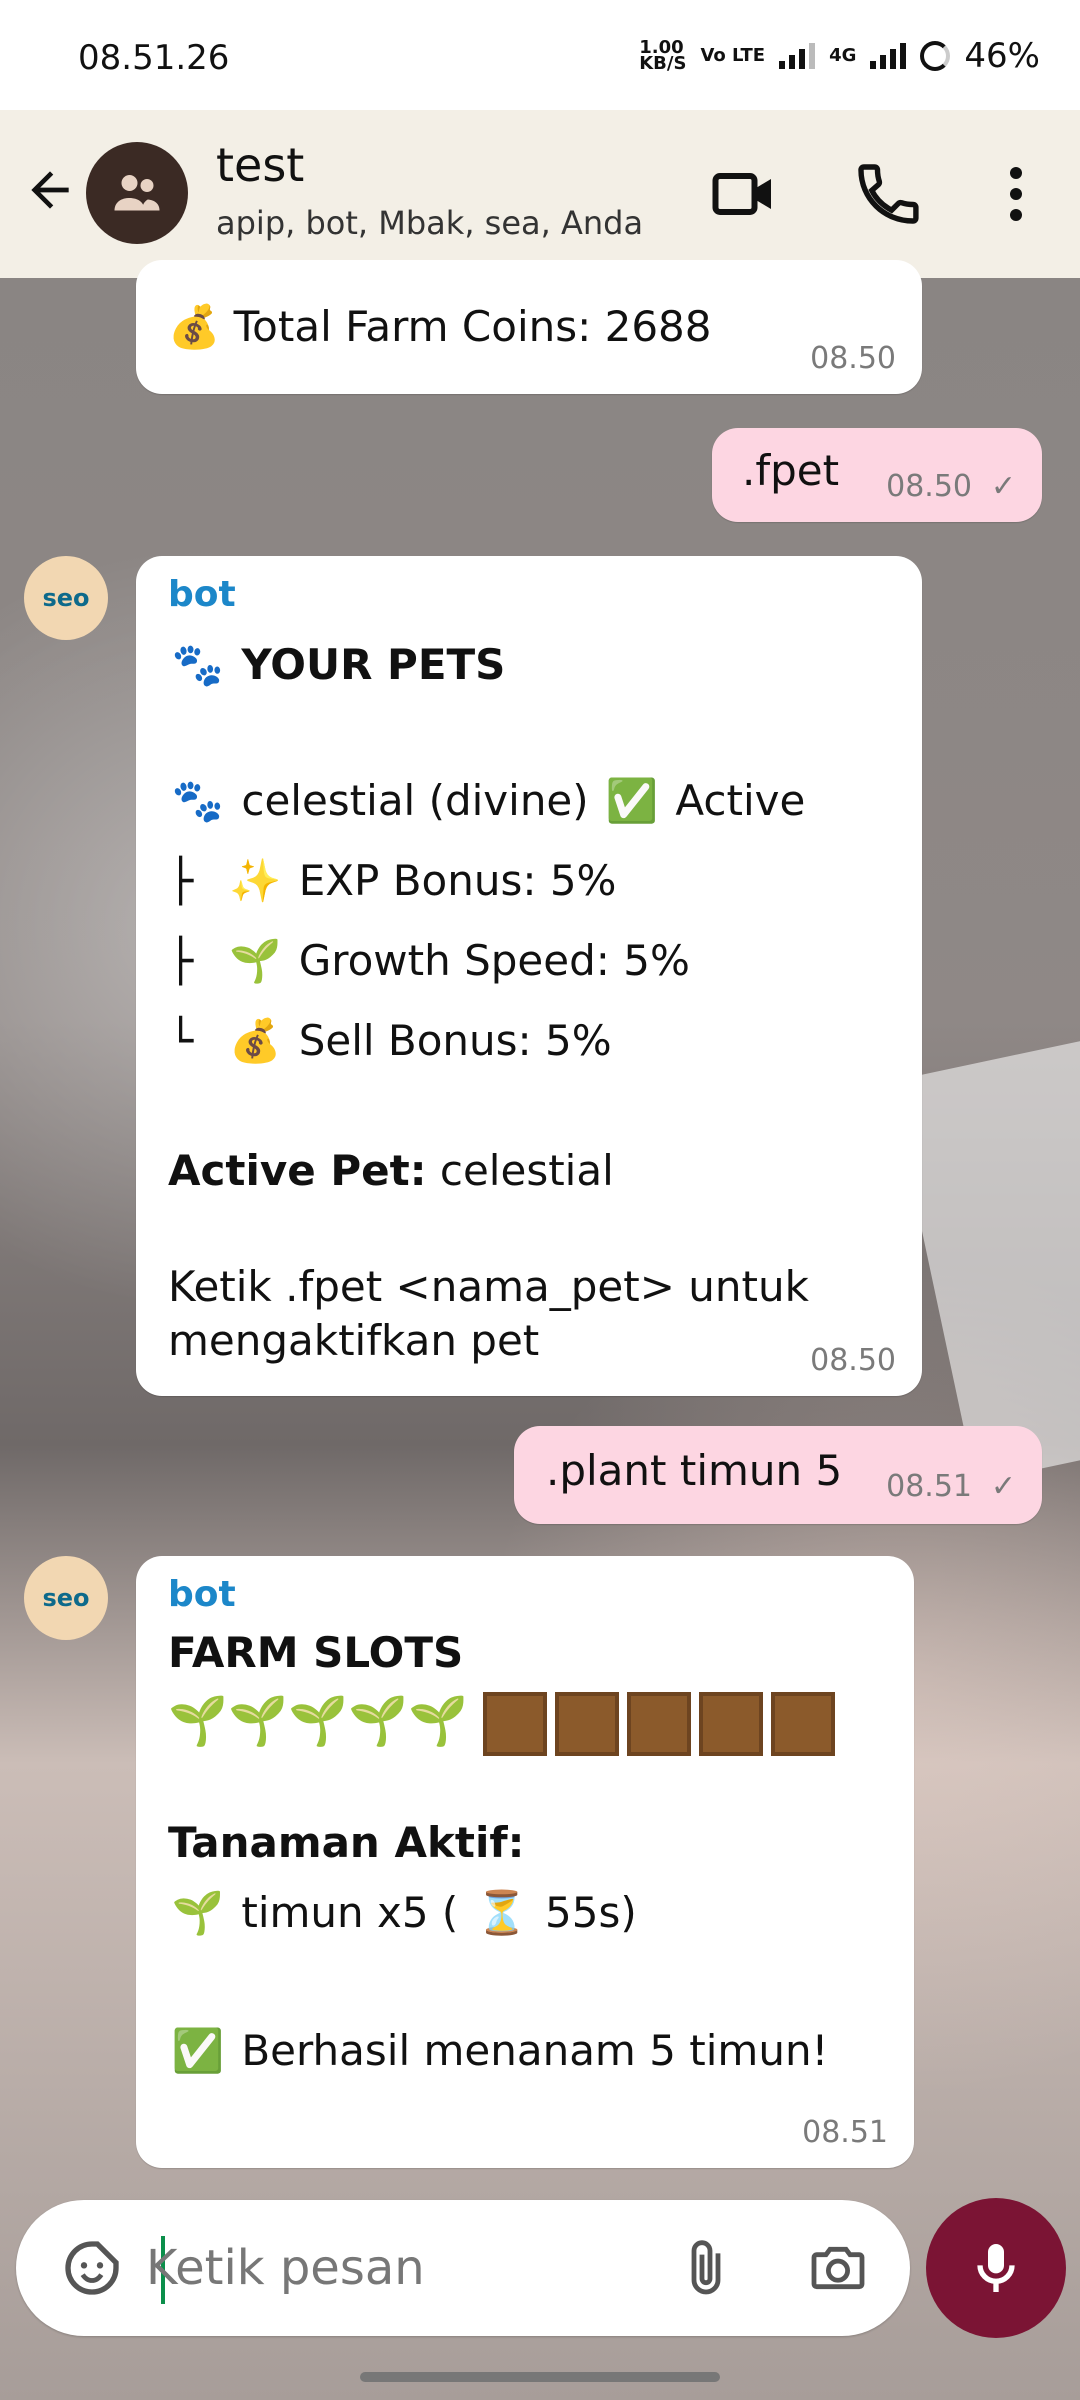  What do you see at coordinates (526, 1170) in the screenshot?
I see `active-pet-value: celestial` at bounding box center [526, 1170].